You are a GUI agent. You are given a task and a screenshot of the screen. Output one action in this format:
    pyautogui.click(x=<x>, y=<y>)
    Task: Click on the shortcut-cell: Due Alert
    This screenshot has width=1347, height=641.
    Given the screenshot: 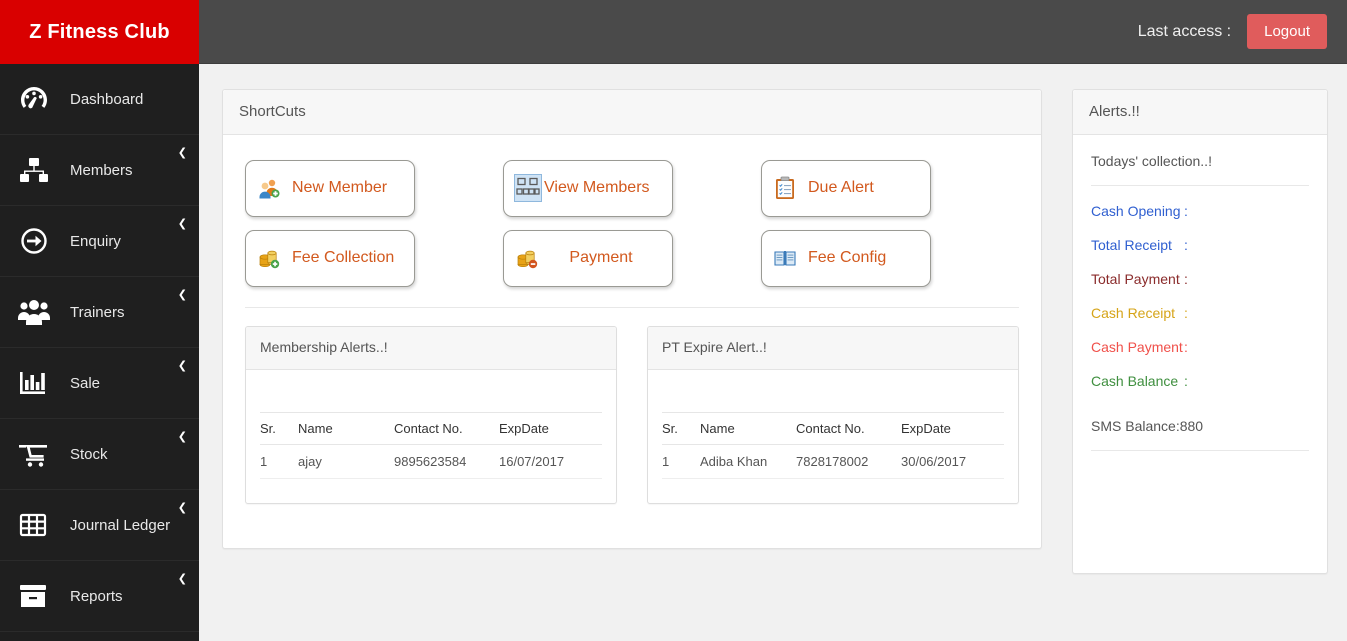 What is the action you would take?
    pyautogui.click(x=890, y=188)
    